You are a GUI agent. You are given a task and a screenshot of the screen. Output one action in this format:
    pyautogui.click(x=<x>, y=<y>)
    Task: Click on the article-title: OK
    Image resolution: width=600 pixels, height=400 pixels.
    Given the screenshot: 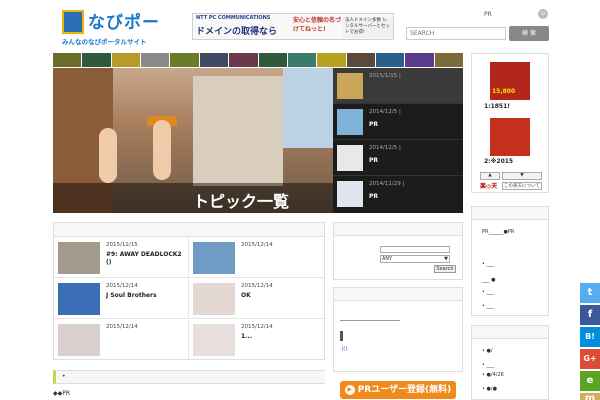 What is the action you would take?
    pyautogui.click(x=281, y=296)
    